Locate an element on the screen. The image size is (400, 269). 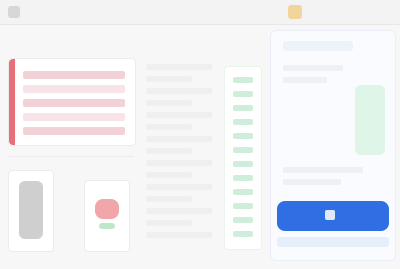
app-logo is located at coordinates (14, 12).